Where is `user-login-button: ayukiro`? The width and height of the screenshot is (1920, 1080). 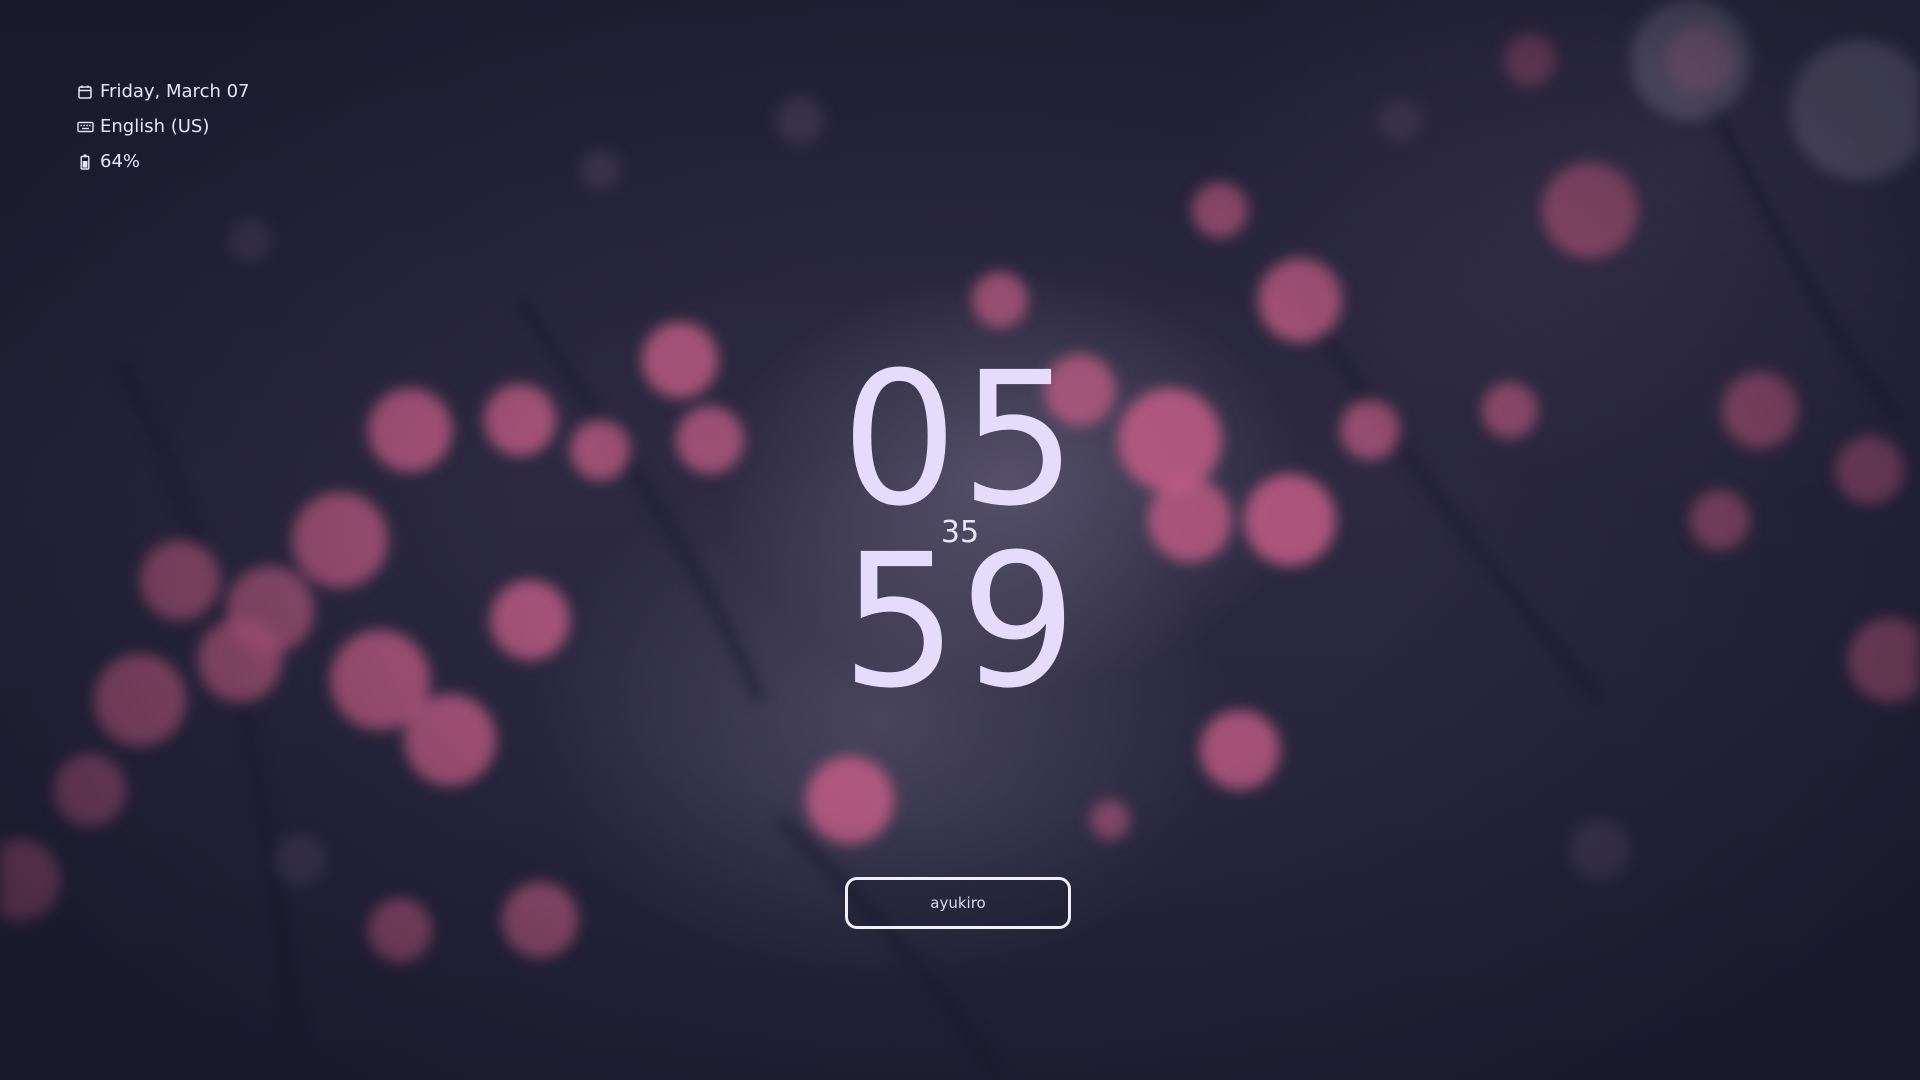 user-login-button: ayukiro is located at coordinates (958, 903).